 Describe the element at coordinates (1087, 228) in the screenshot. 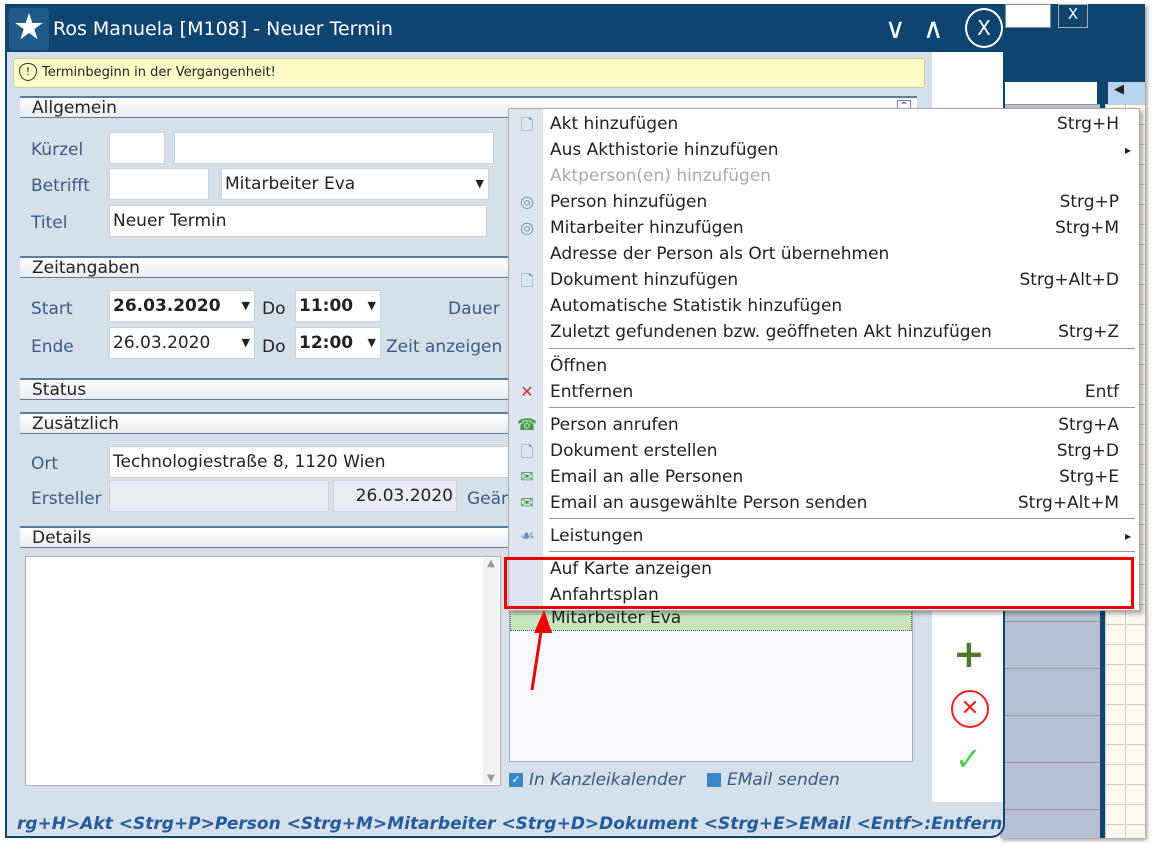

I see `menu-item-shortcut: Strg+M` at that location.